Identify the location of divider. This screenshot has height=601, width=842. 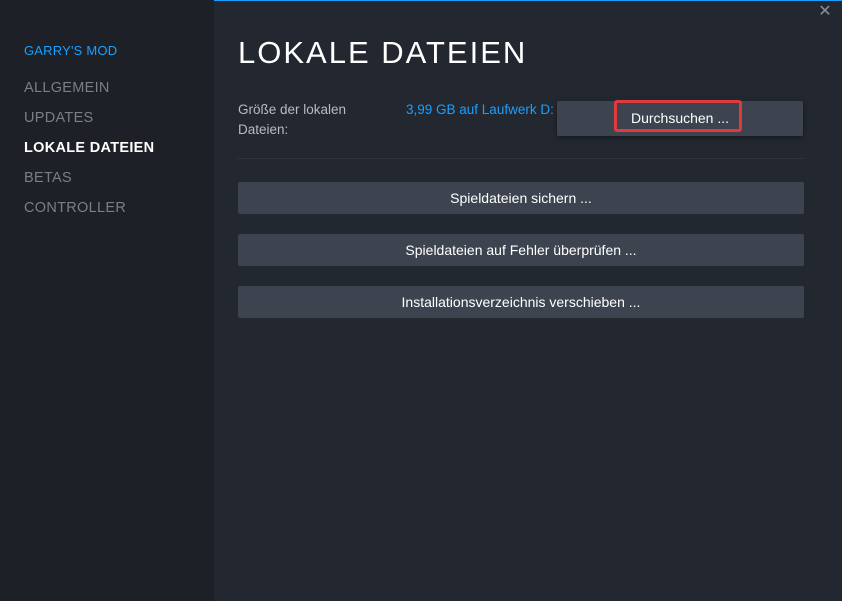
(521, 158).